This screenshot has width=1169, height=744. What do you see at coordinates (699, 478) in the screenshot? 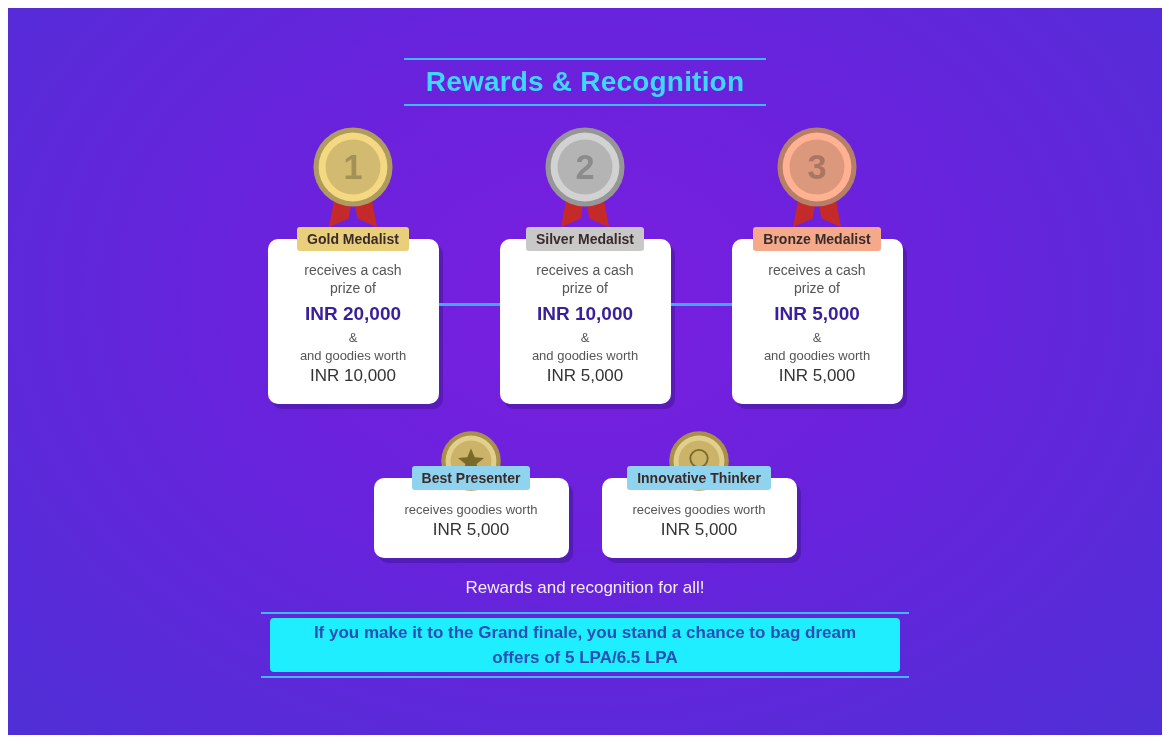
I see `award-label: Innovative Thinker` at bounding box center [699, 478].